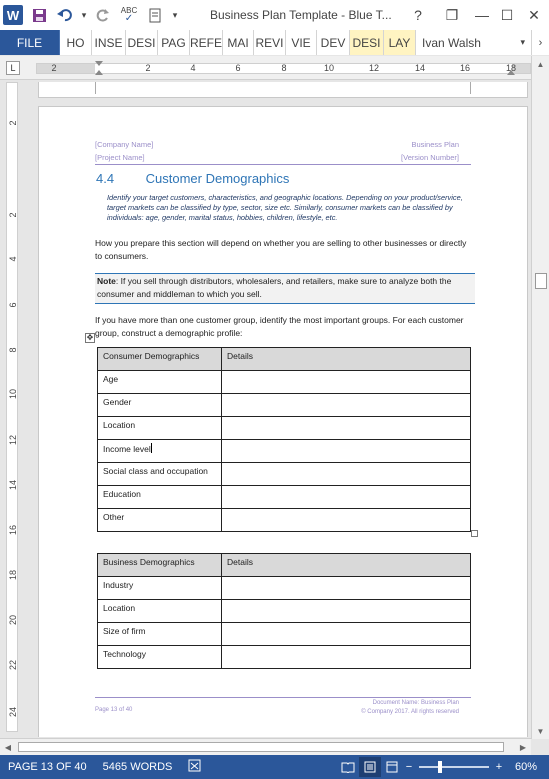 This screenshot has height=779, width=549. Describe the element at coordinates (65, 15) in the screenshot. I see `undo-button` at that location.